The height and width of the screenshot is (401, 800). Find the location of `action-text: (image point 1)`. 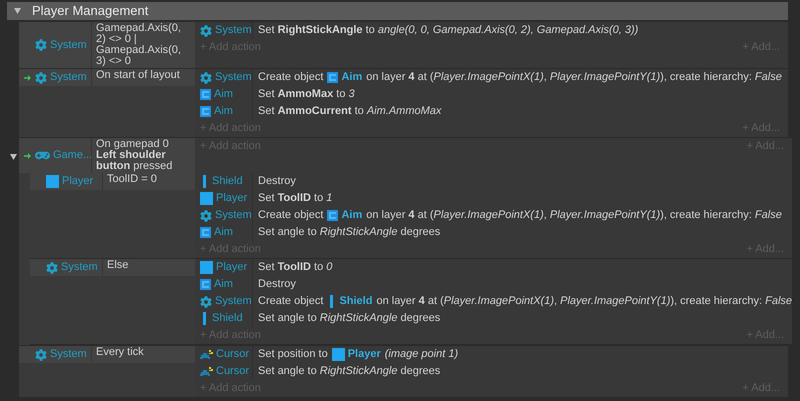

action-text: (image point 1) is located at coordinates (421, 354).